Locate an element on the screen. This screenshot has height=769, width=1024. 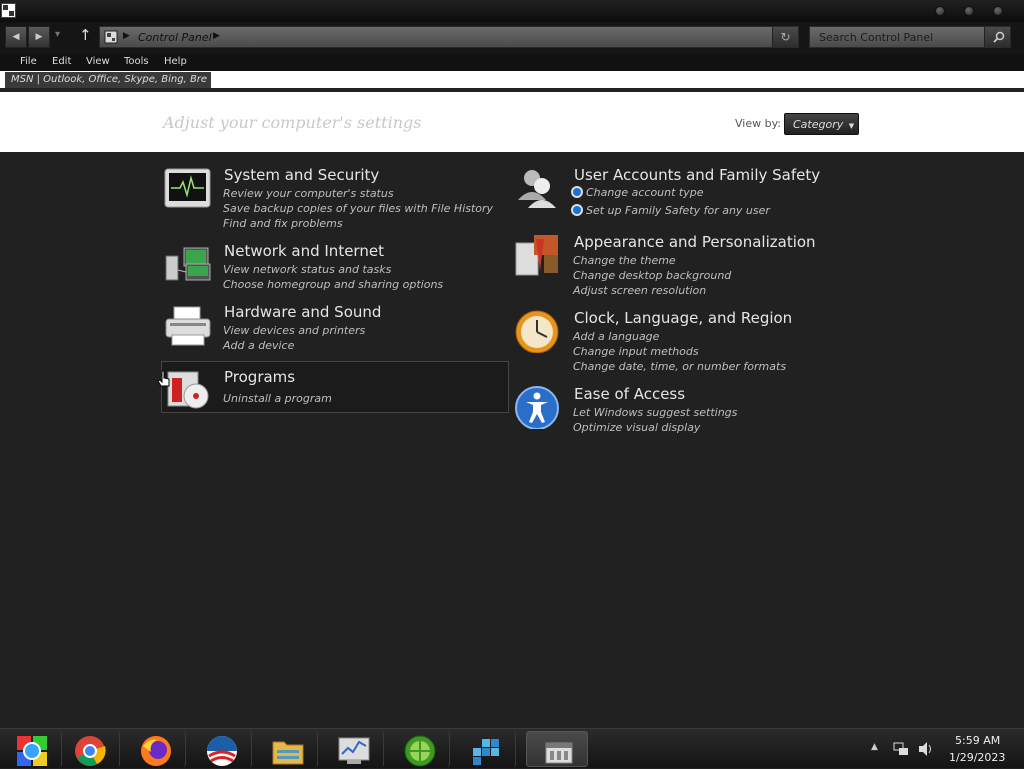
menu-bar: File Edit View Tools Help is located at coordinates (512, 62).